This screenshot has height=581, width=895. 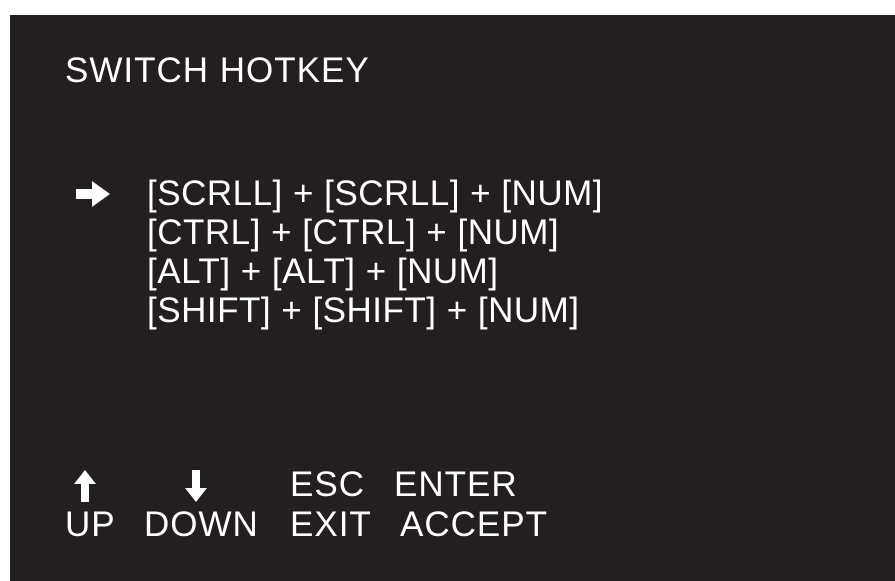 What do you see at coordinates (353, 233) in the screenshot?
I see `hotkey-option-ctrl: [CTRL] + [CTRL] + [NUM]` at bounding box center [353, 233].